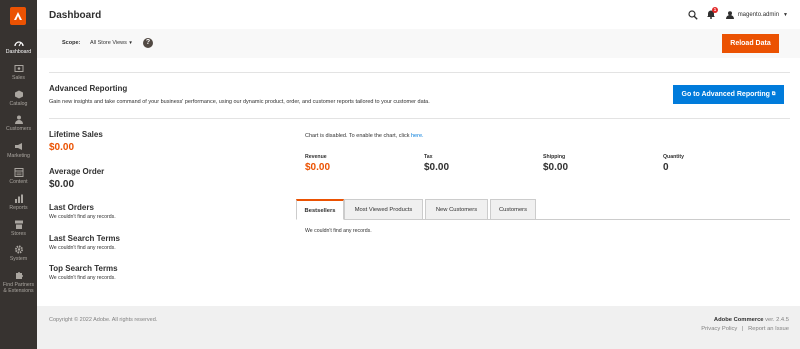  What do you see at coordinates (715, 10) in the screenshot?
I see `notification-count-badge: 1` at bounding box center [715, 10].